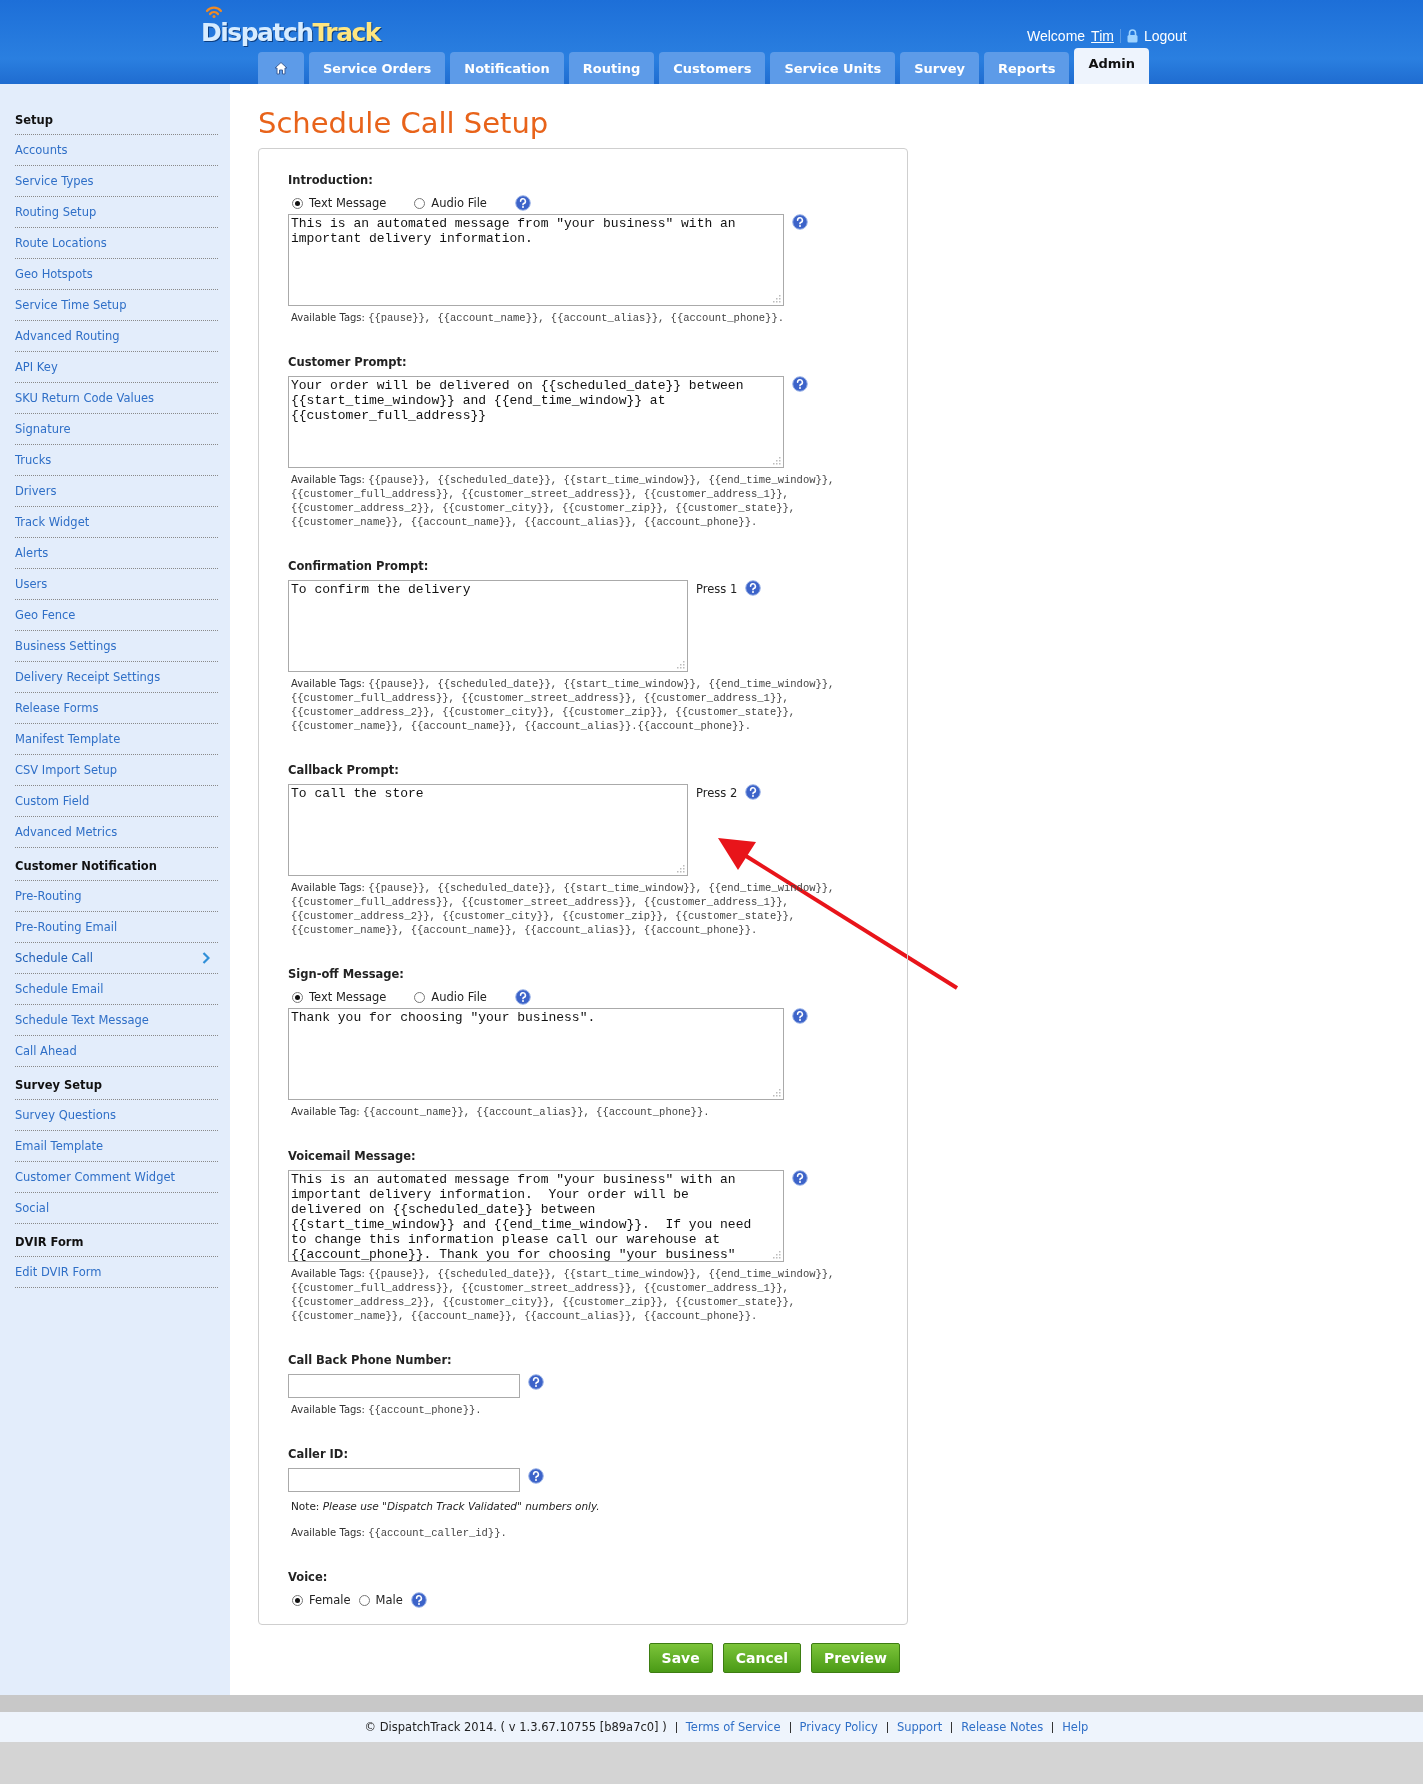 The width and height of the screenshot is (1423, 1784). I want to click on nav-tab: Admin, so click(1112, 66).